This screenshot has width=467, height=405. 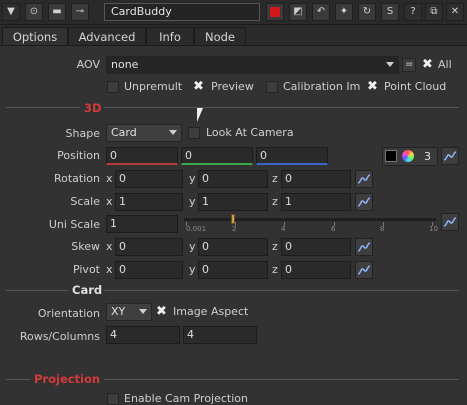 I want to click on uni-scale-slider: 0.001 2 4 6 8 10, so click(x=311, y=224).